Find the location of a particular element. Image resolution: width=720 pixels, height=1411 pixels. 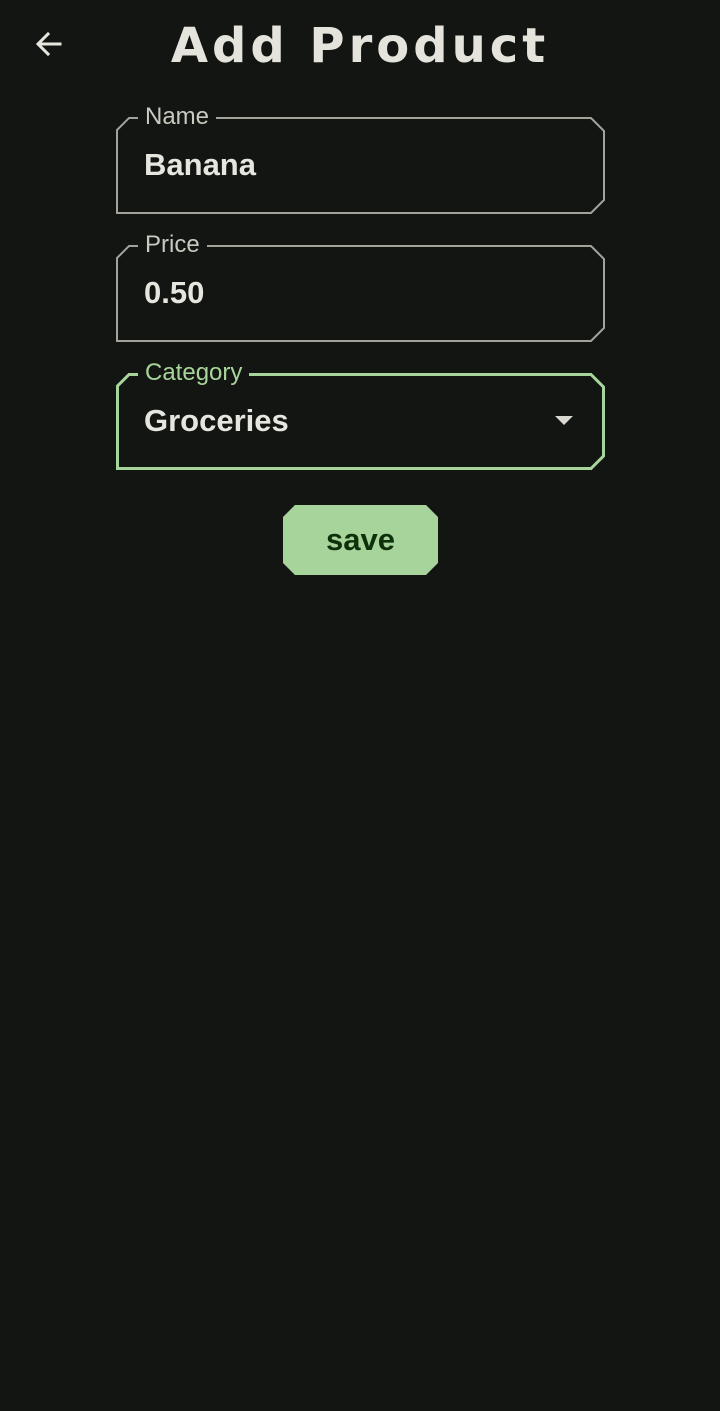

save-button-label: save is located at coordinates (360, 539).